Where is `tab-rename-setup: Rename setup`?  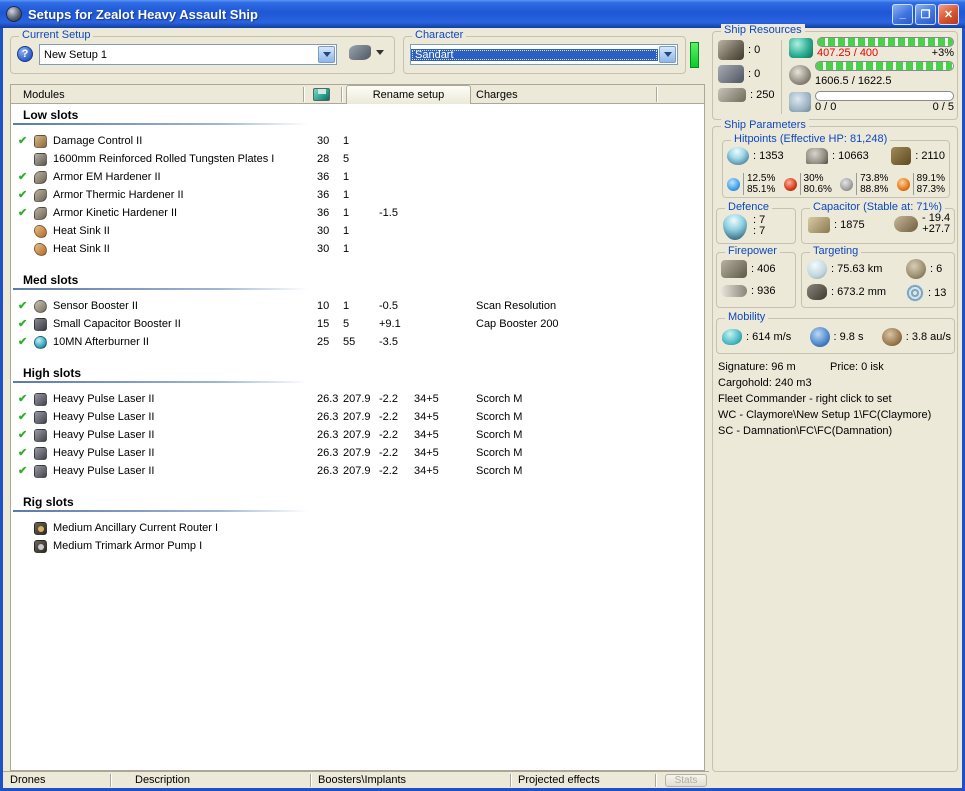 tab-rename-setup: Rename setup is located at coordinates (408, 94).